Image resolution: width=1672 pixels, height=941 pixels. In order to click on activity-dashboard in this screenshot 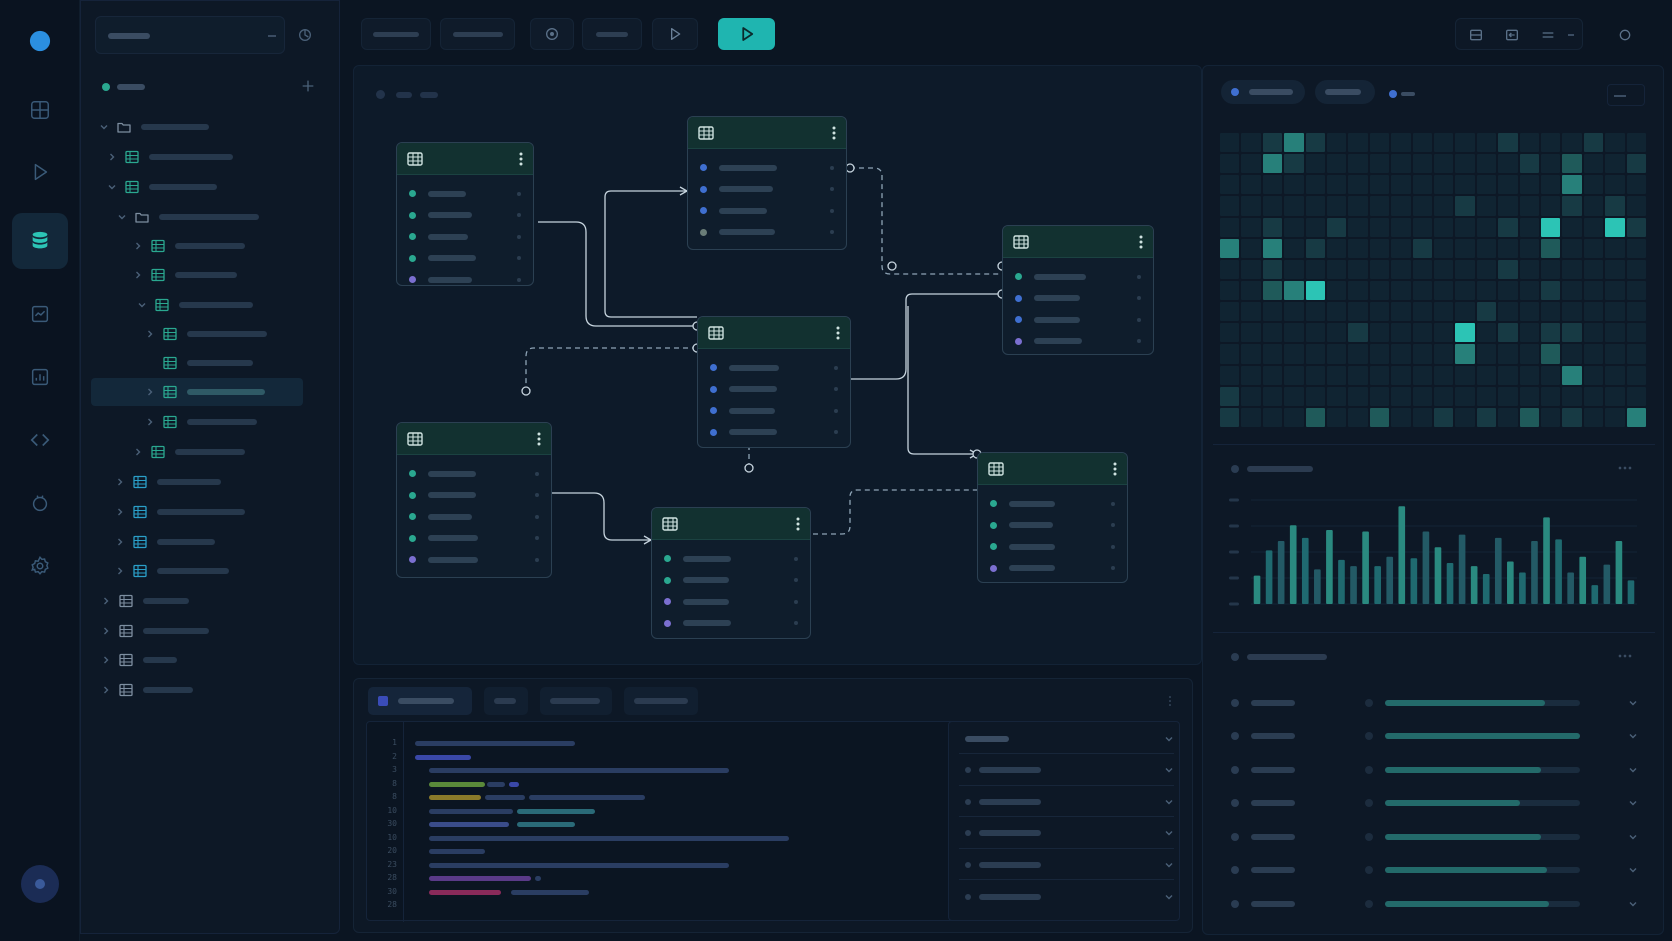, I will do `click(40, 110)`.